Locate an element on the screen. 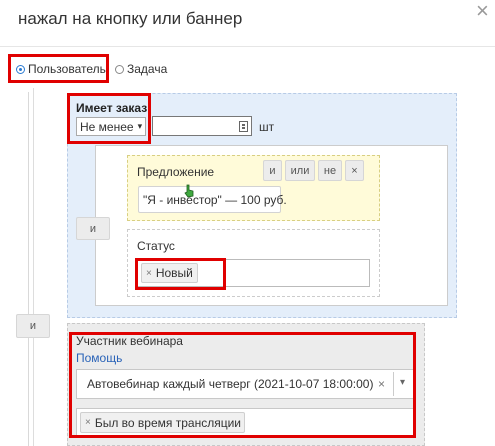 The image size is (495, 446). unit-label: шт is located at coordinates (267, 127).